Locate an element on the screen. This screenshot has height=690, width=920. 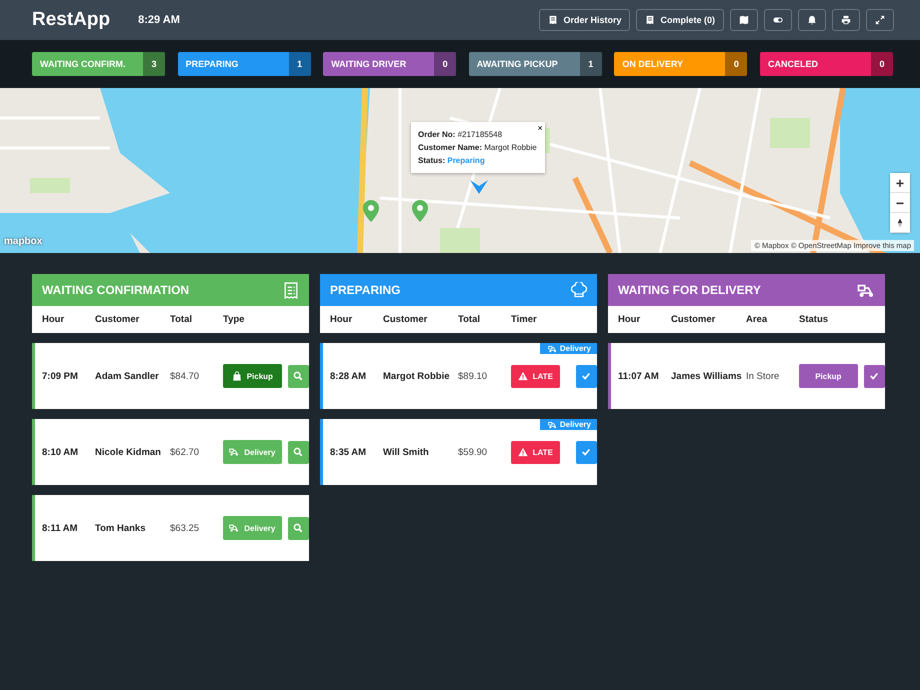
bell-button is located at coordinates (812, 20).